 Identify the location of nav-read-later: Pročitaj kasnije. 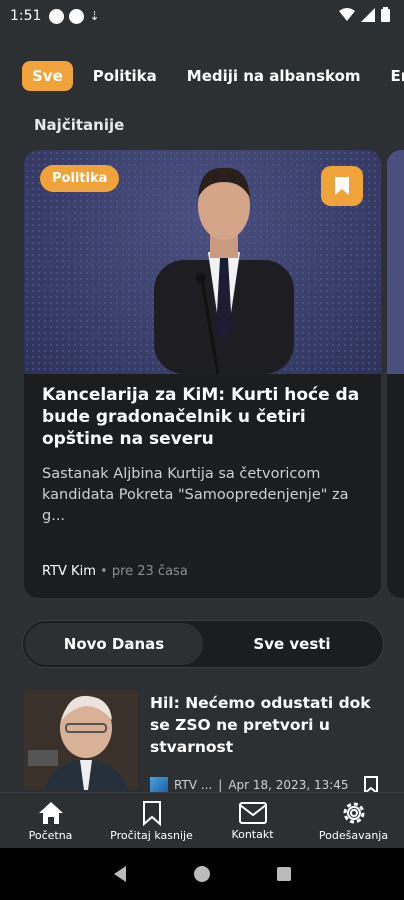
(151, 820).